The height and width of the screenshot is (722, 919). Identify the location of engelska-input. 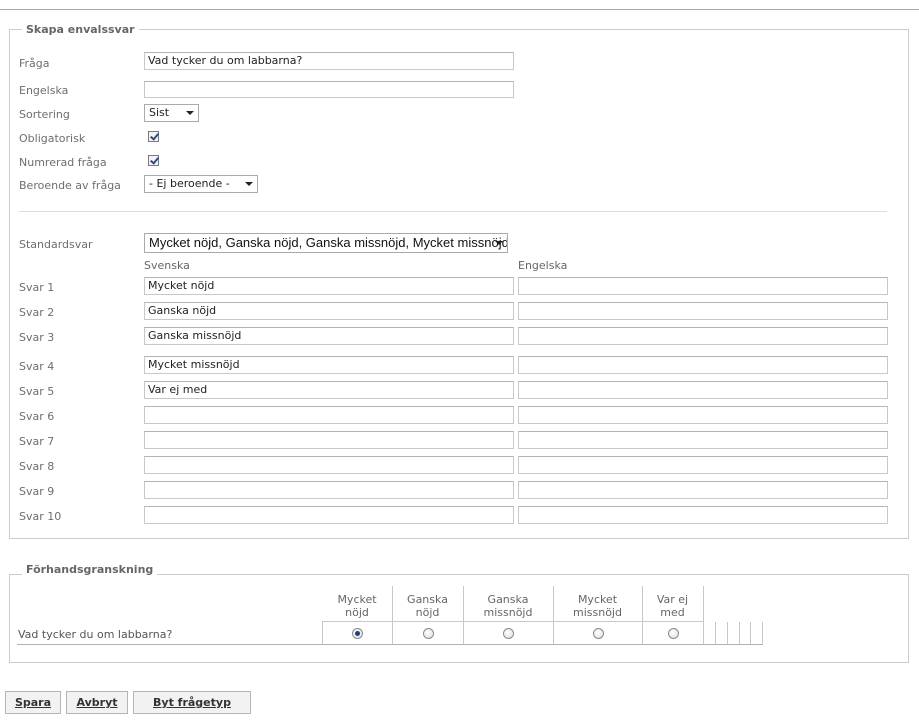
(329, 89).